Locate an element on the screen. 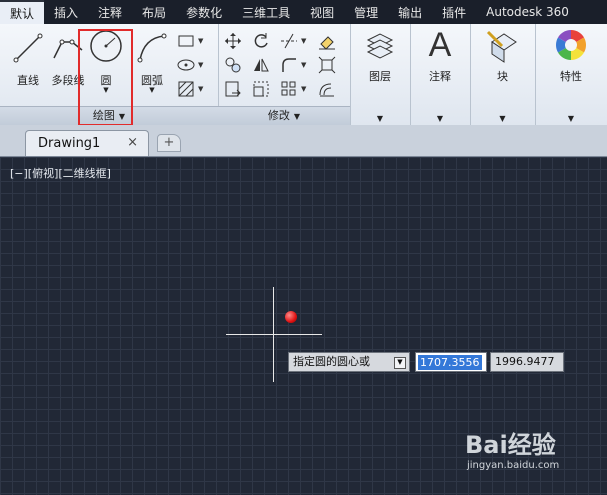 This screenshot has height=495, width=607. tab-view: 视图 is located at coordinates (322, 12).